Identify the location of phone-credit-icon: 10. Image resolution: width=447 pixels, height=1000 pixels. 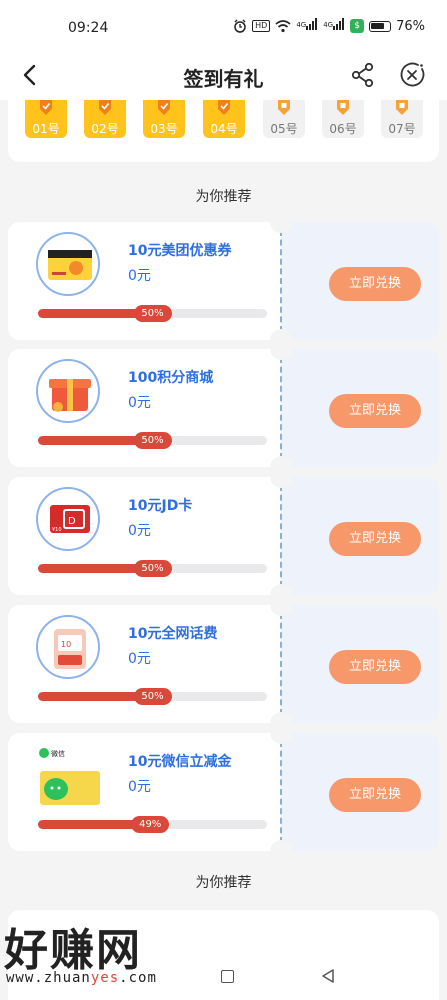
(68, 647).